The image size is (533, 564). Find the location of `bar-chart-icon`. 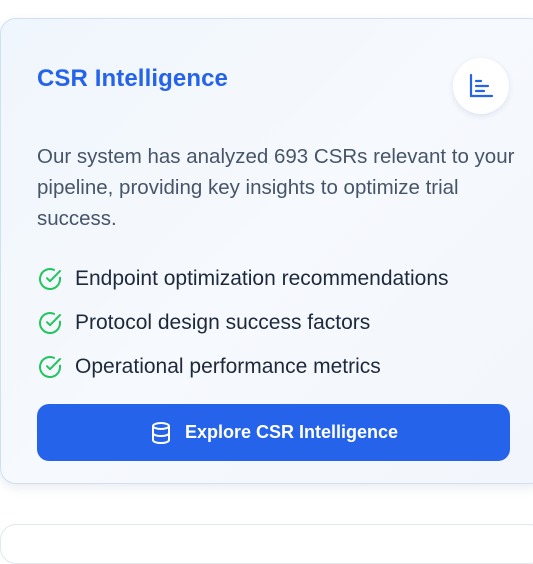

bar-chart-icon is located at coordinates (481, 86).